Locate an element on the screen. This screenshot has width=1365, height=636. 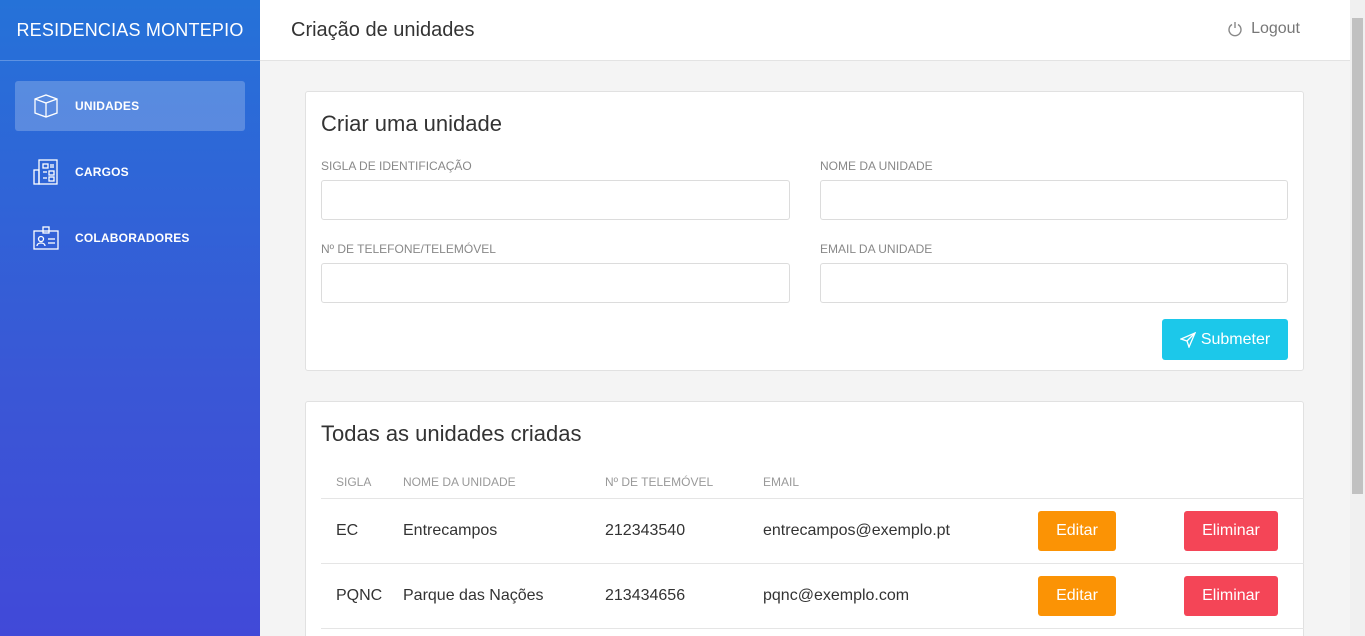
cell-telefone: 212343540 is located at coordinates (684, 531).